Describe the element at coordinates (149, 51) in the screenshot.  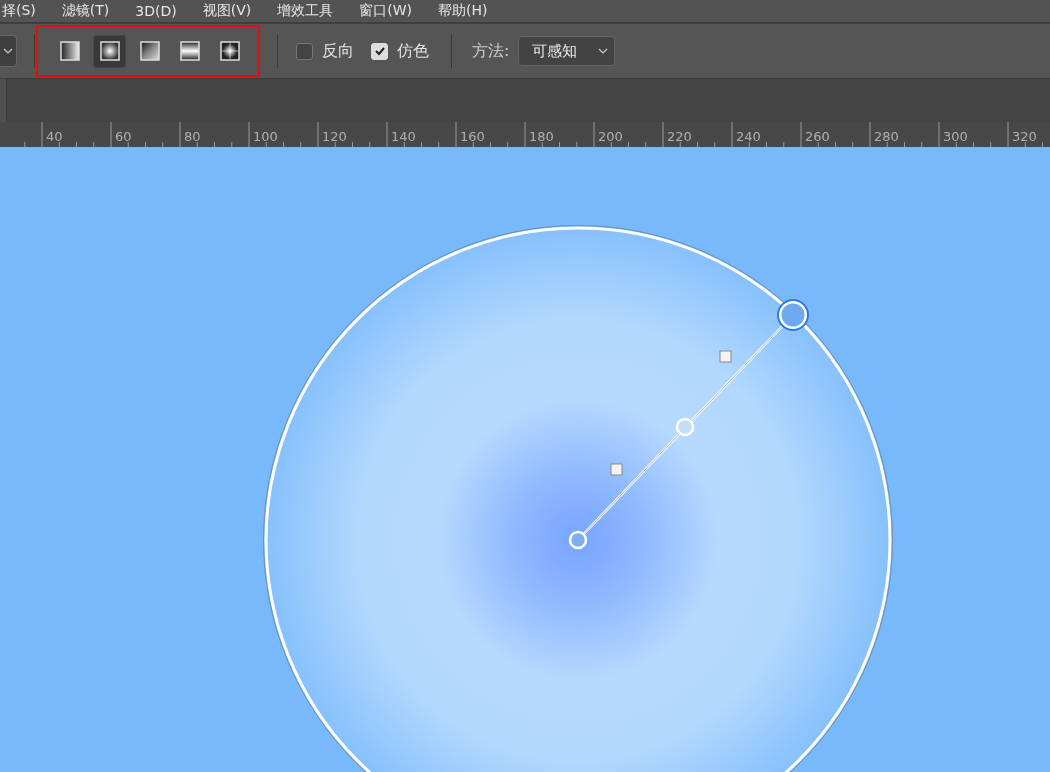
I see `angle-gradient-icon` at that location.